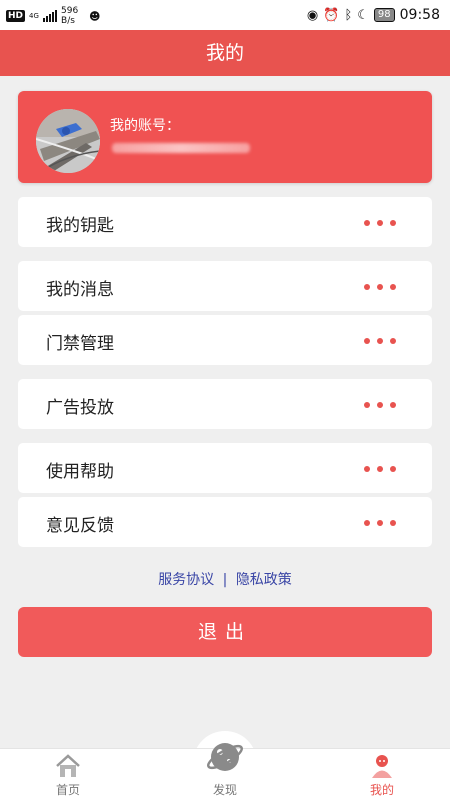 The width and height of the screenshot is (450, 800). Describe the element at coordinates (224, 790) in the screenshot. I see `nav-label: 发现` at that location.